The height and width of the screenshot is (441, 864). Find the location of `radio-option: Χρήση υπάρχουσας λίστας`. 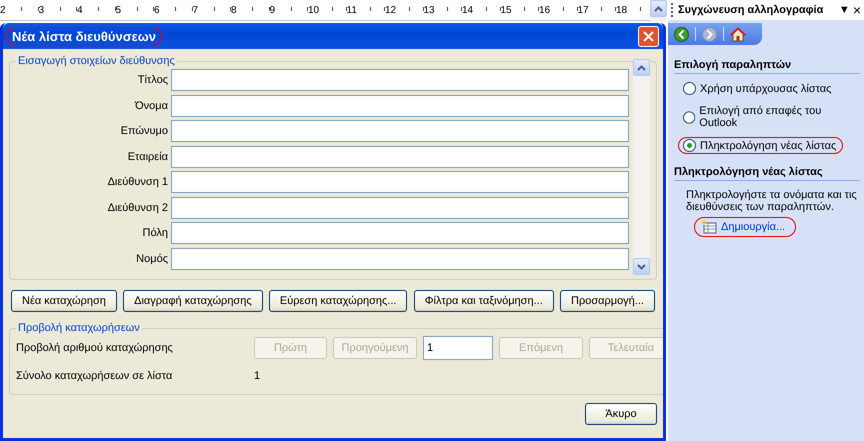

radio-option: Χρήση υπάρχουσας λίστας is located at coordinates (758, 88).